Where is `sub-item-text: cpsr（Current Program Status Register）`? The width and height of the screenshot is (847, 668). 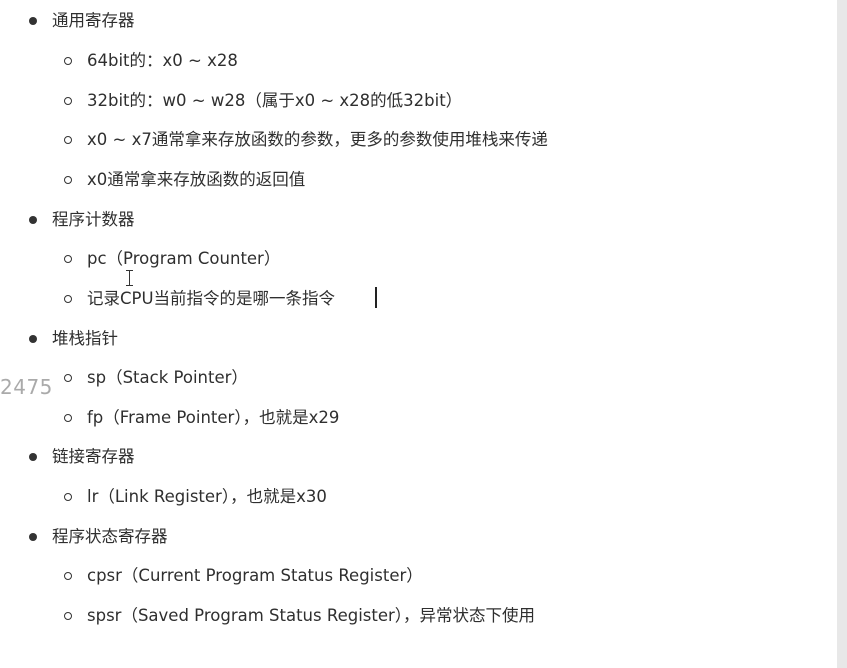
sub-item-text: cpsr（Current Program Status Register） is located at coordinates (255, 575).